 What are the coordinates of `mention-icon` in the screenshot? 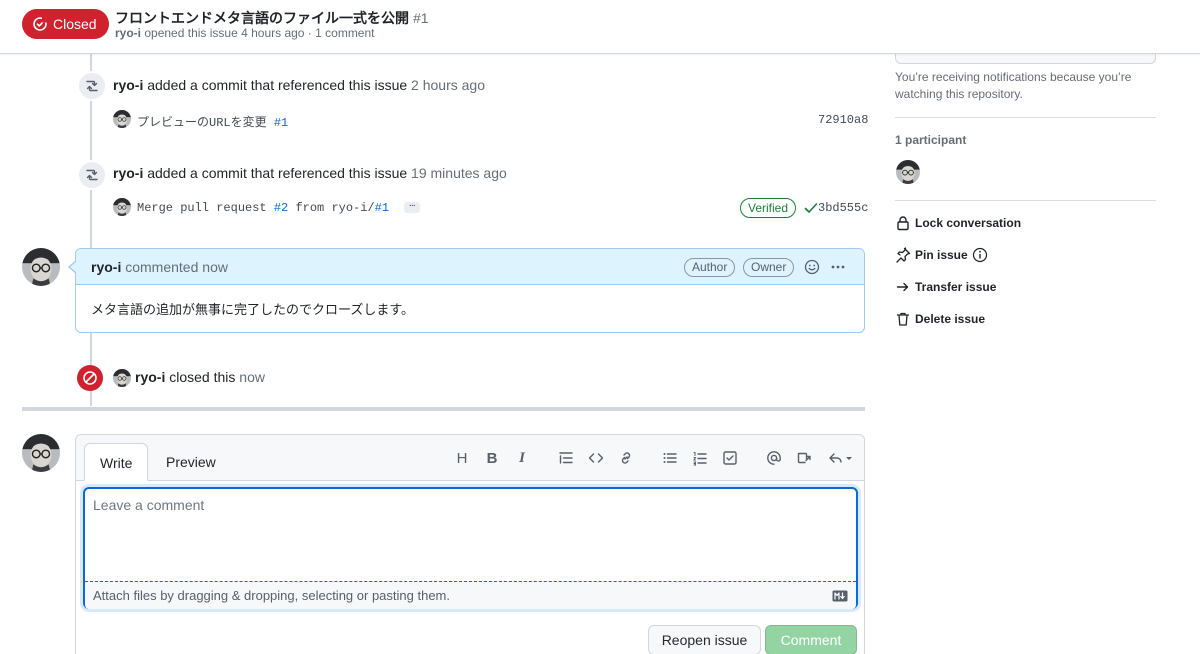 It's located at (774, 458).